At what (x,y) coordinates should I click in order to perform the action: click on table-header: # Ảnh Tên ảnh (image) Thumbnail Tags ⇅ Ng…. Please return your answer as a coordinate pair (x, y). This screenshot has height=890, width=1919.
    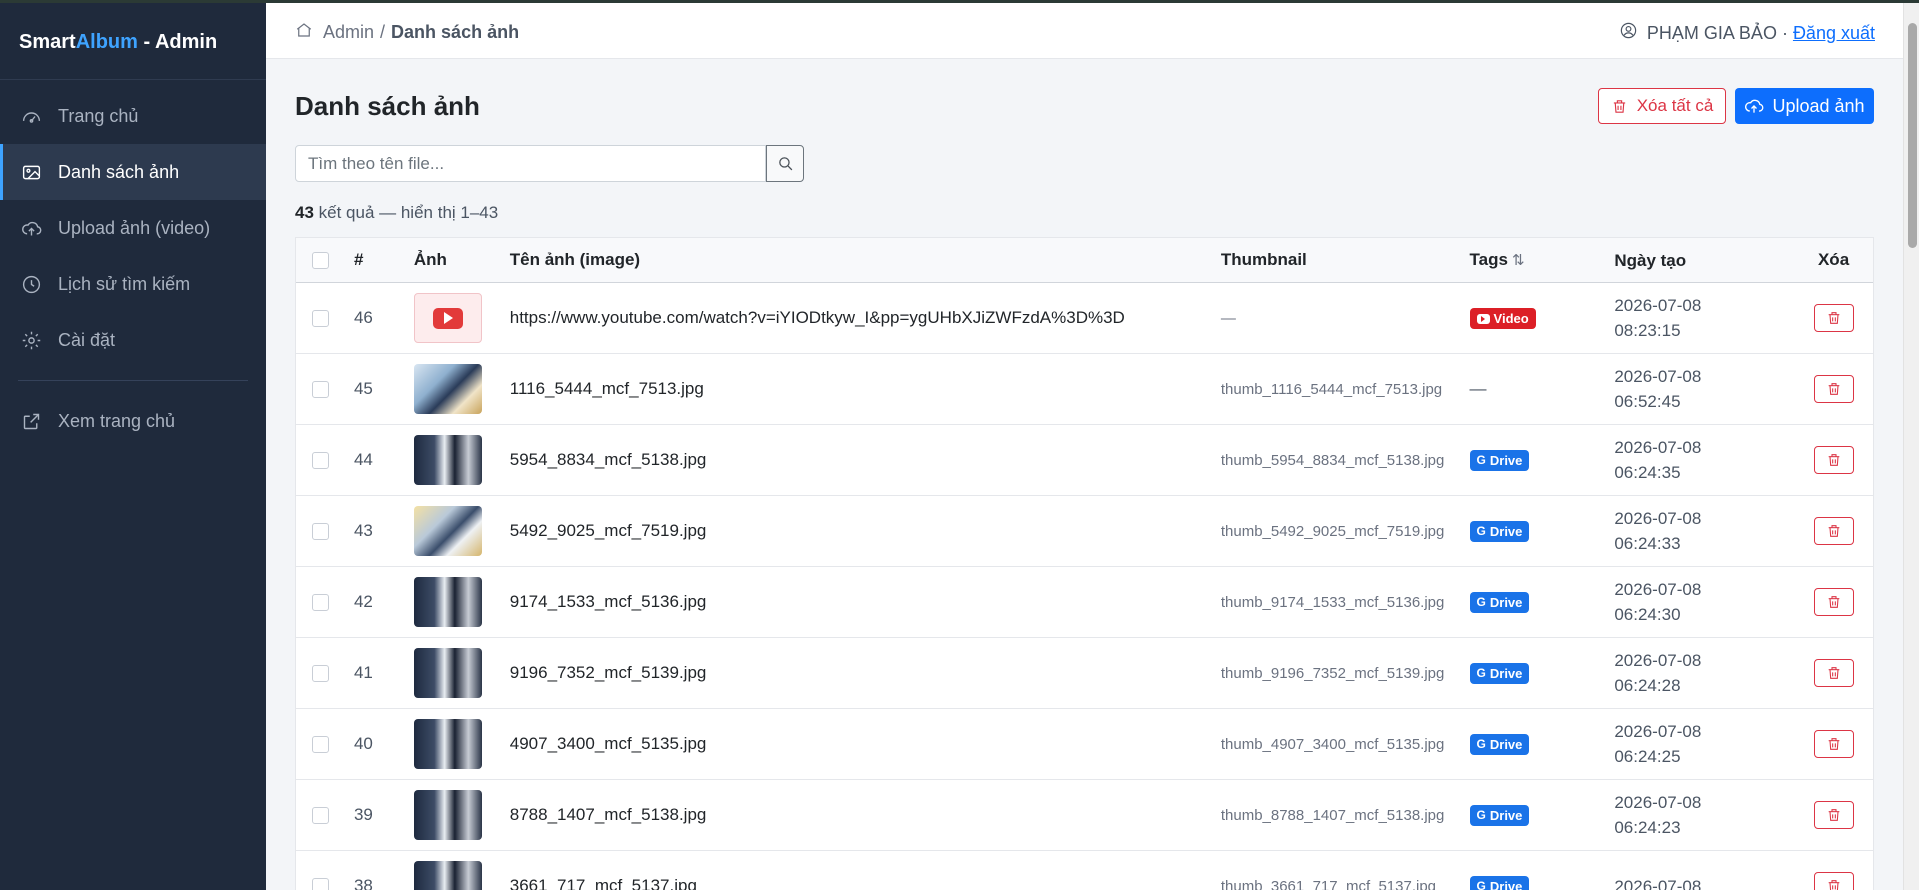
    Looking at the image, I should click on (1084, 260).